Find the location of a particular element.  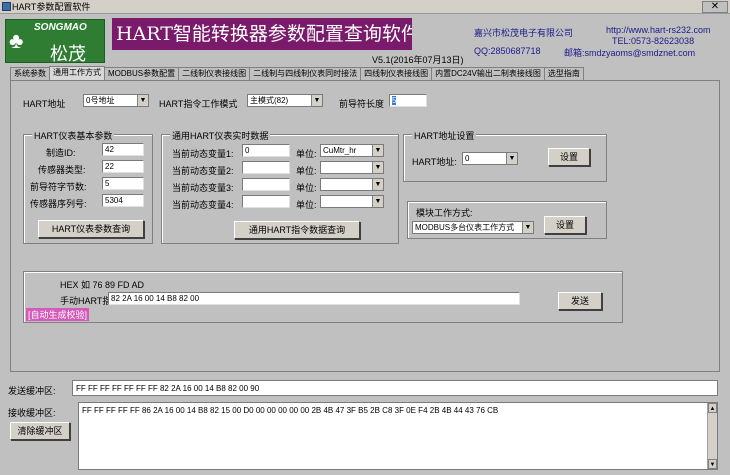

var2-unit-select: ▼ is located at coordinates (352, 167).